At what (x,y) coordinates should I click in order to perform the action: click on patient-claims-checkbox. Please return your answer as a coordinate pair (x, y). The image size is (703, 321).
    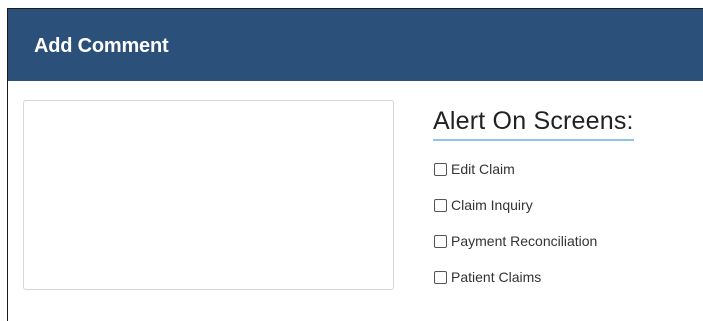
    Looking at the image, I should click on (440, 277).